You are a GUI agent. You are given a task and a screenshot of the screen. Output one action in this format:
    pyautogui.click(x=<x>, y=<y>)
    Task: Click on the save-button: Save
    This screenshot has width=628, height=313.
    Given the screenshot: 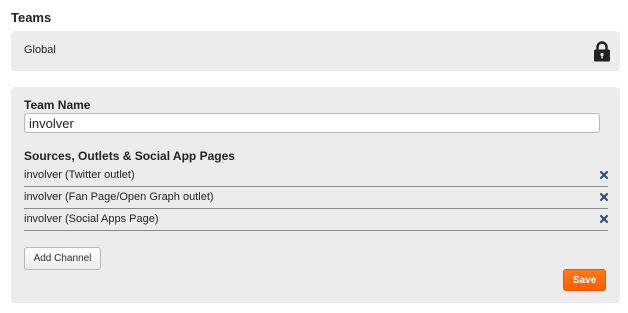 What is the action you would take?
    pyautogui.click(x=584, y=280)
    